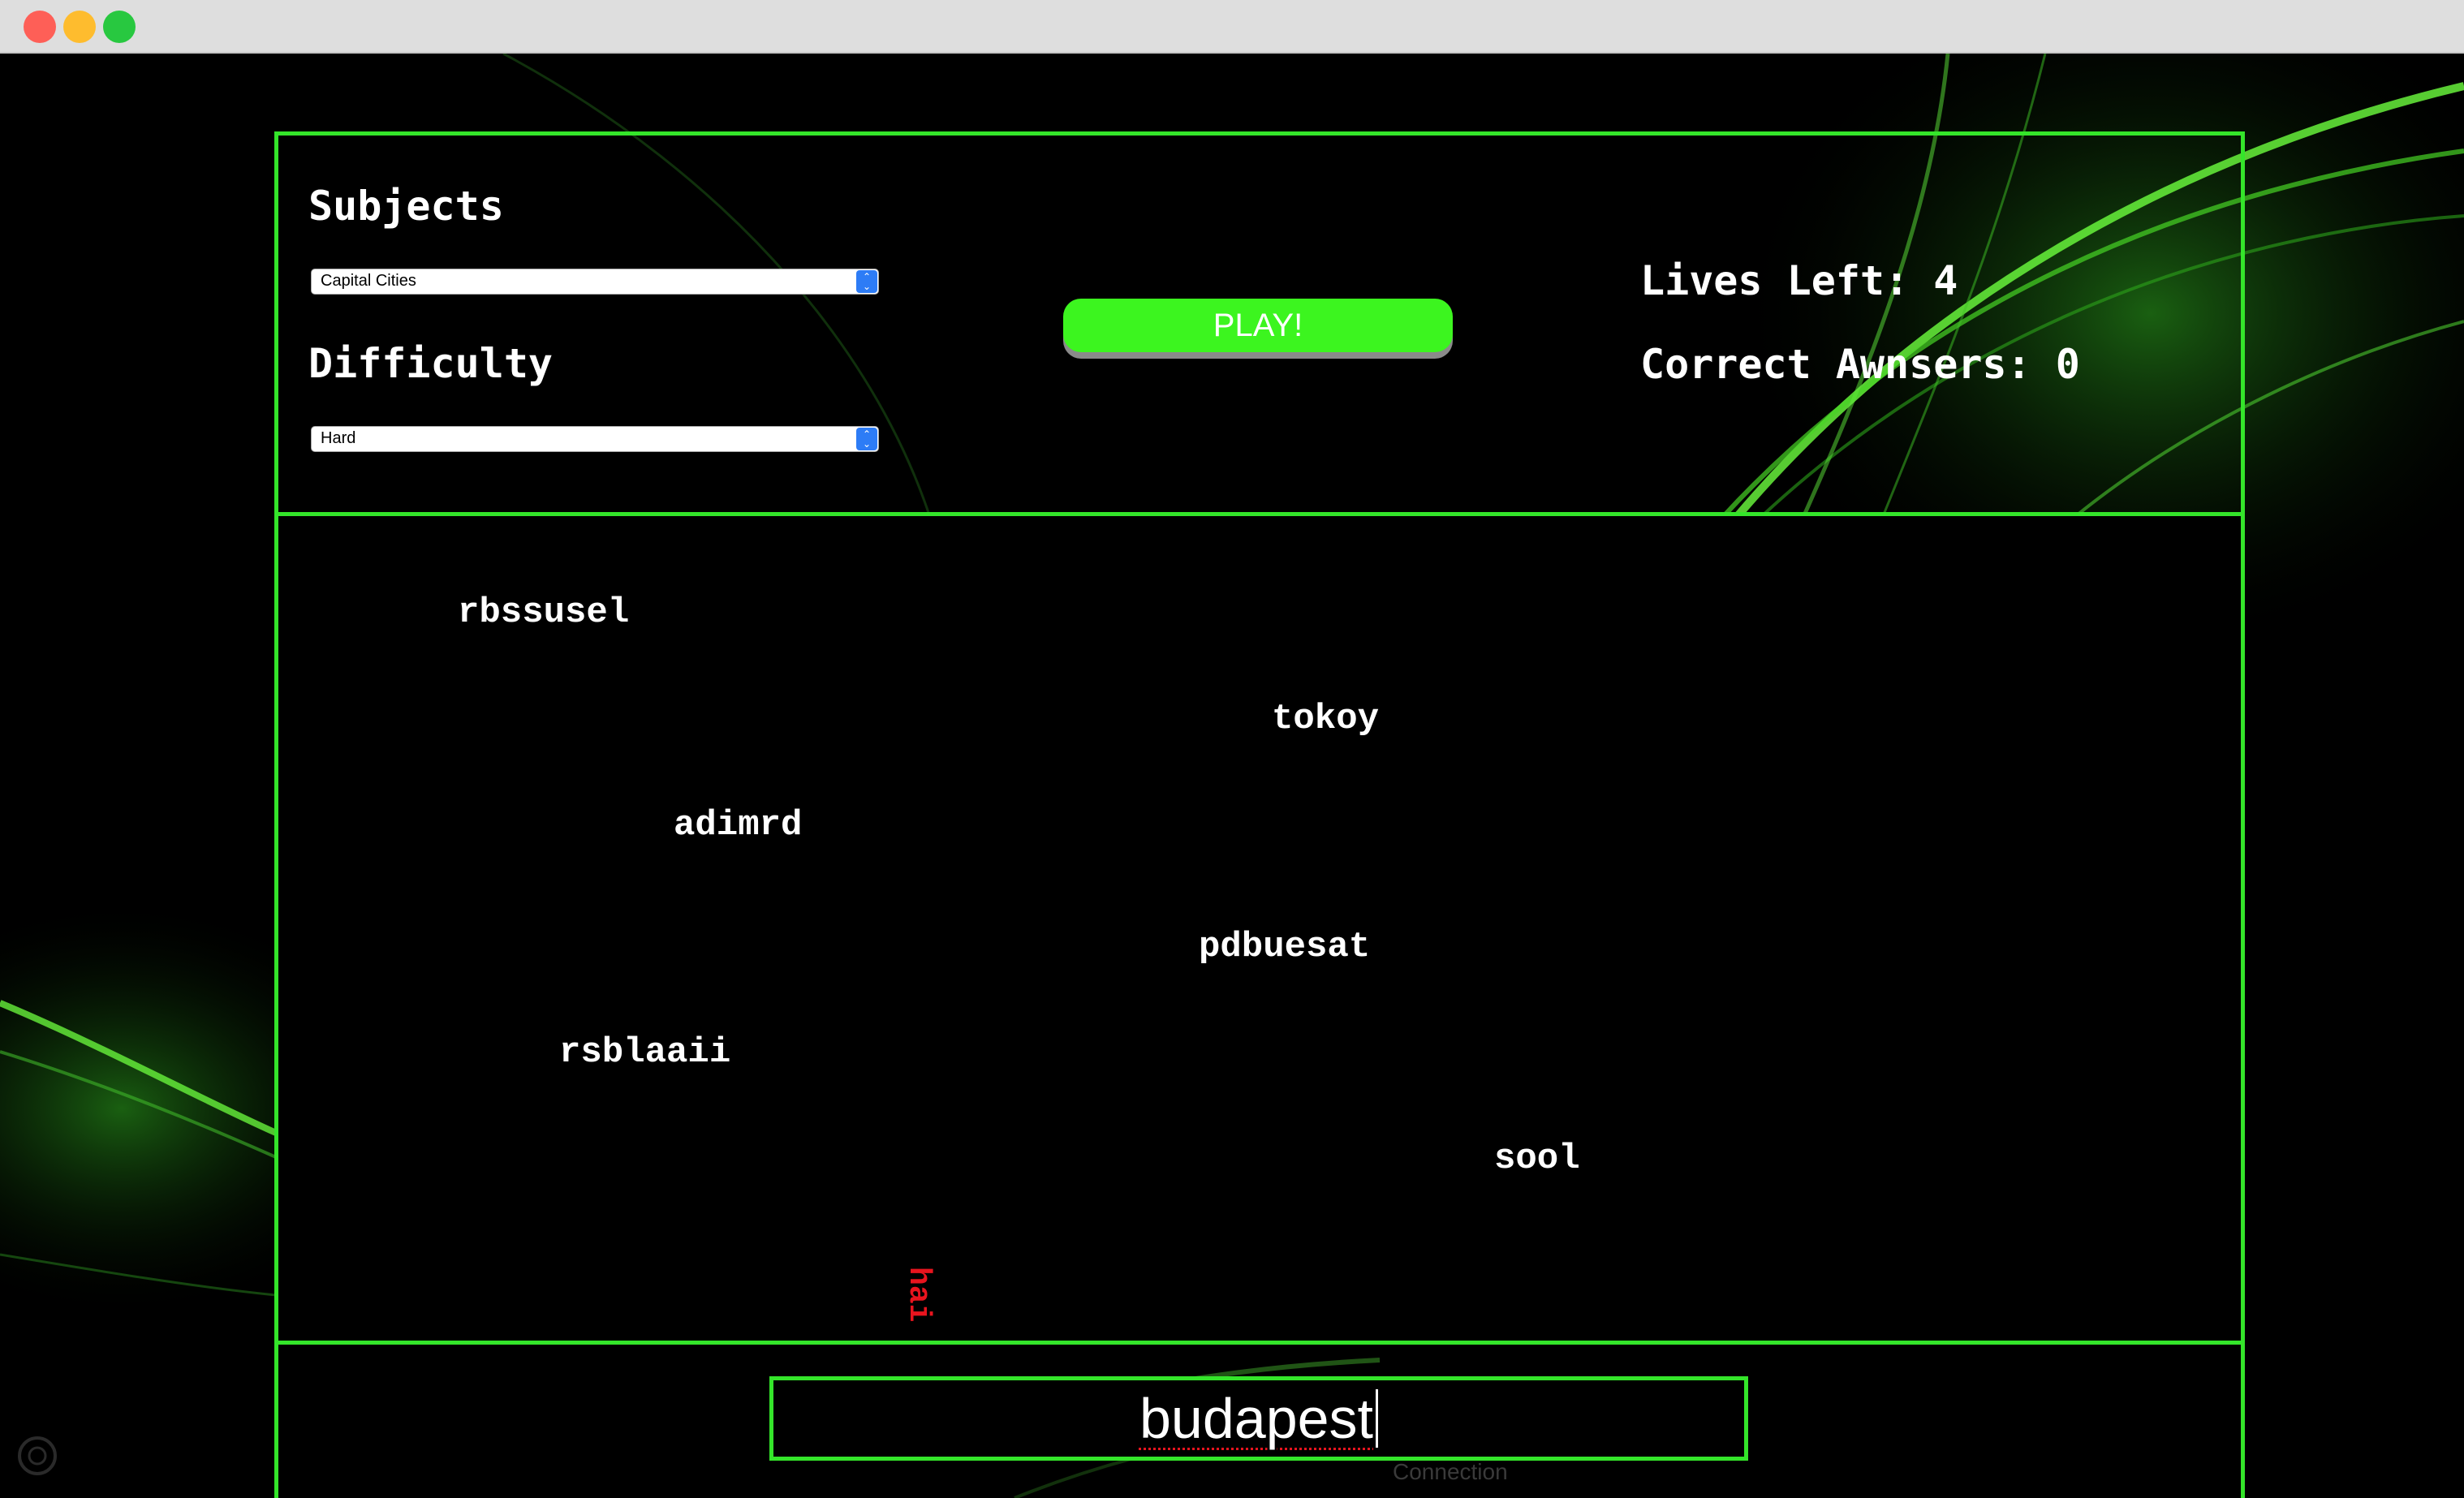  I want to click on scrambled-word: rbssusel, so click(544, 612).